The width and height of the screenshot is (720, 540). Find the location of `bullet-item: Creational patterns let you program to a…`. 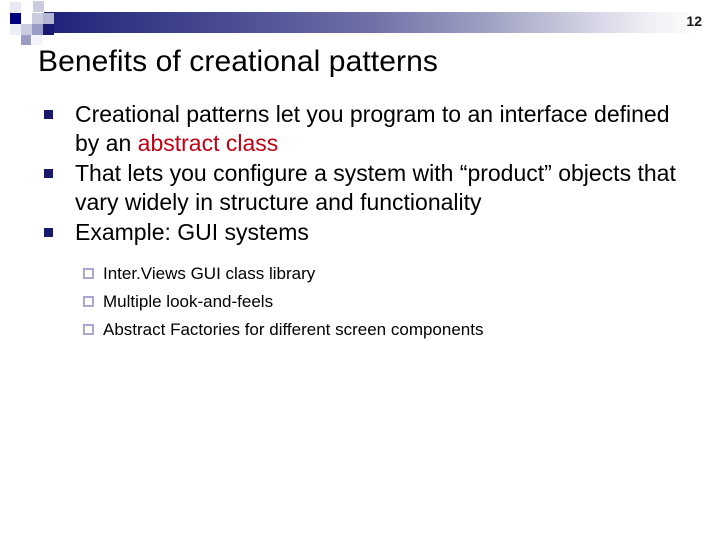

bullet-item: Creational patterns let you program to a… is located at coordinates (367, 129).